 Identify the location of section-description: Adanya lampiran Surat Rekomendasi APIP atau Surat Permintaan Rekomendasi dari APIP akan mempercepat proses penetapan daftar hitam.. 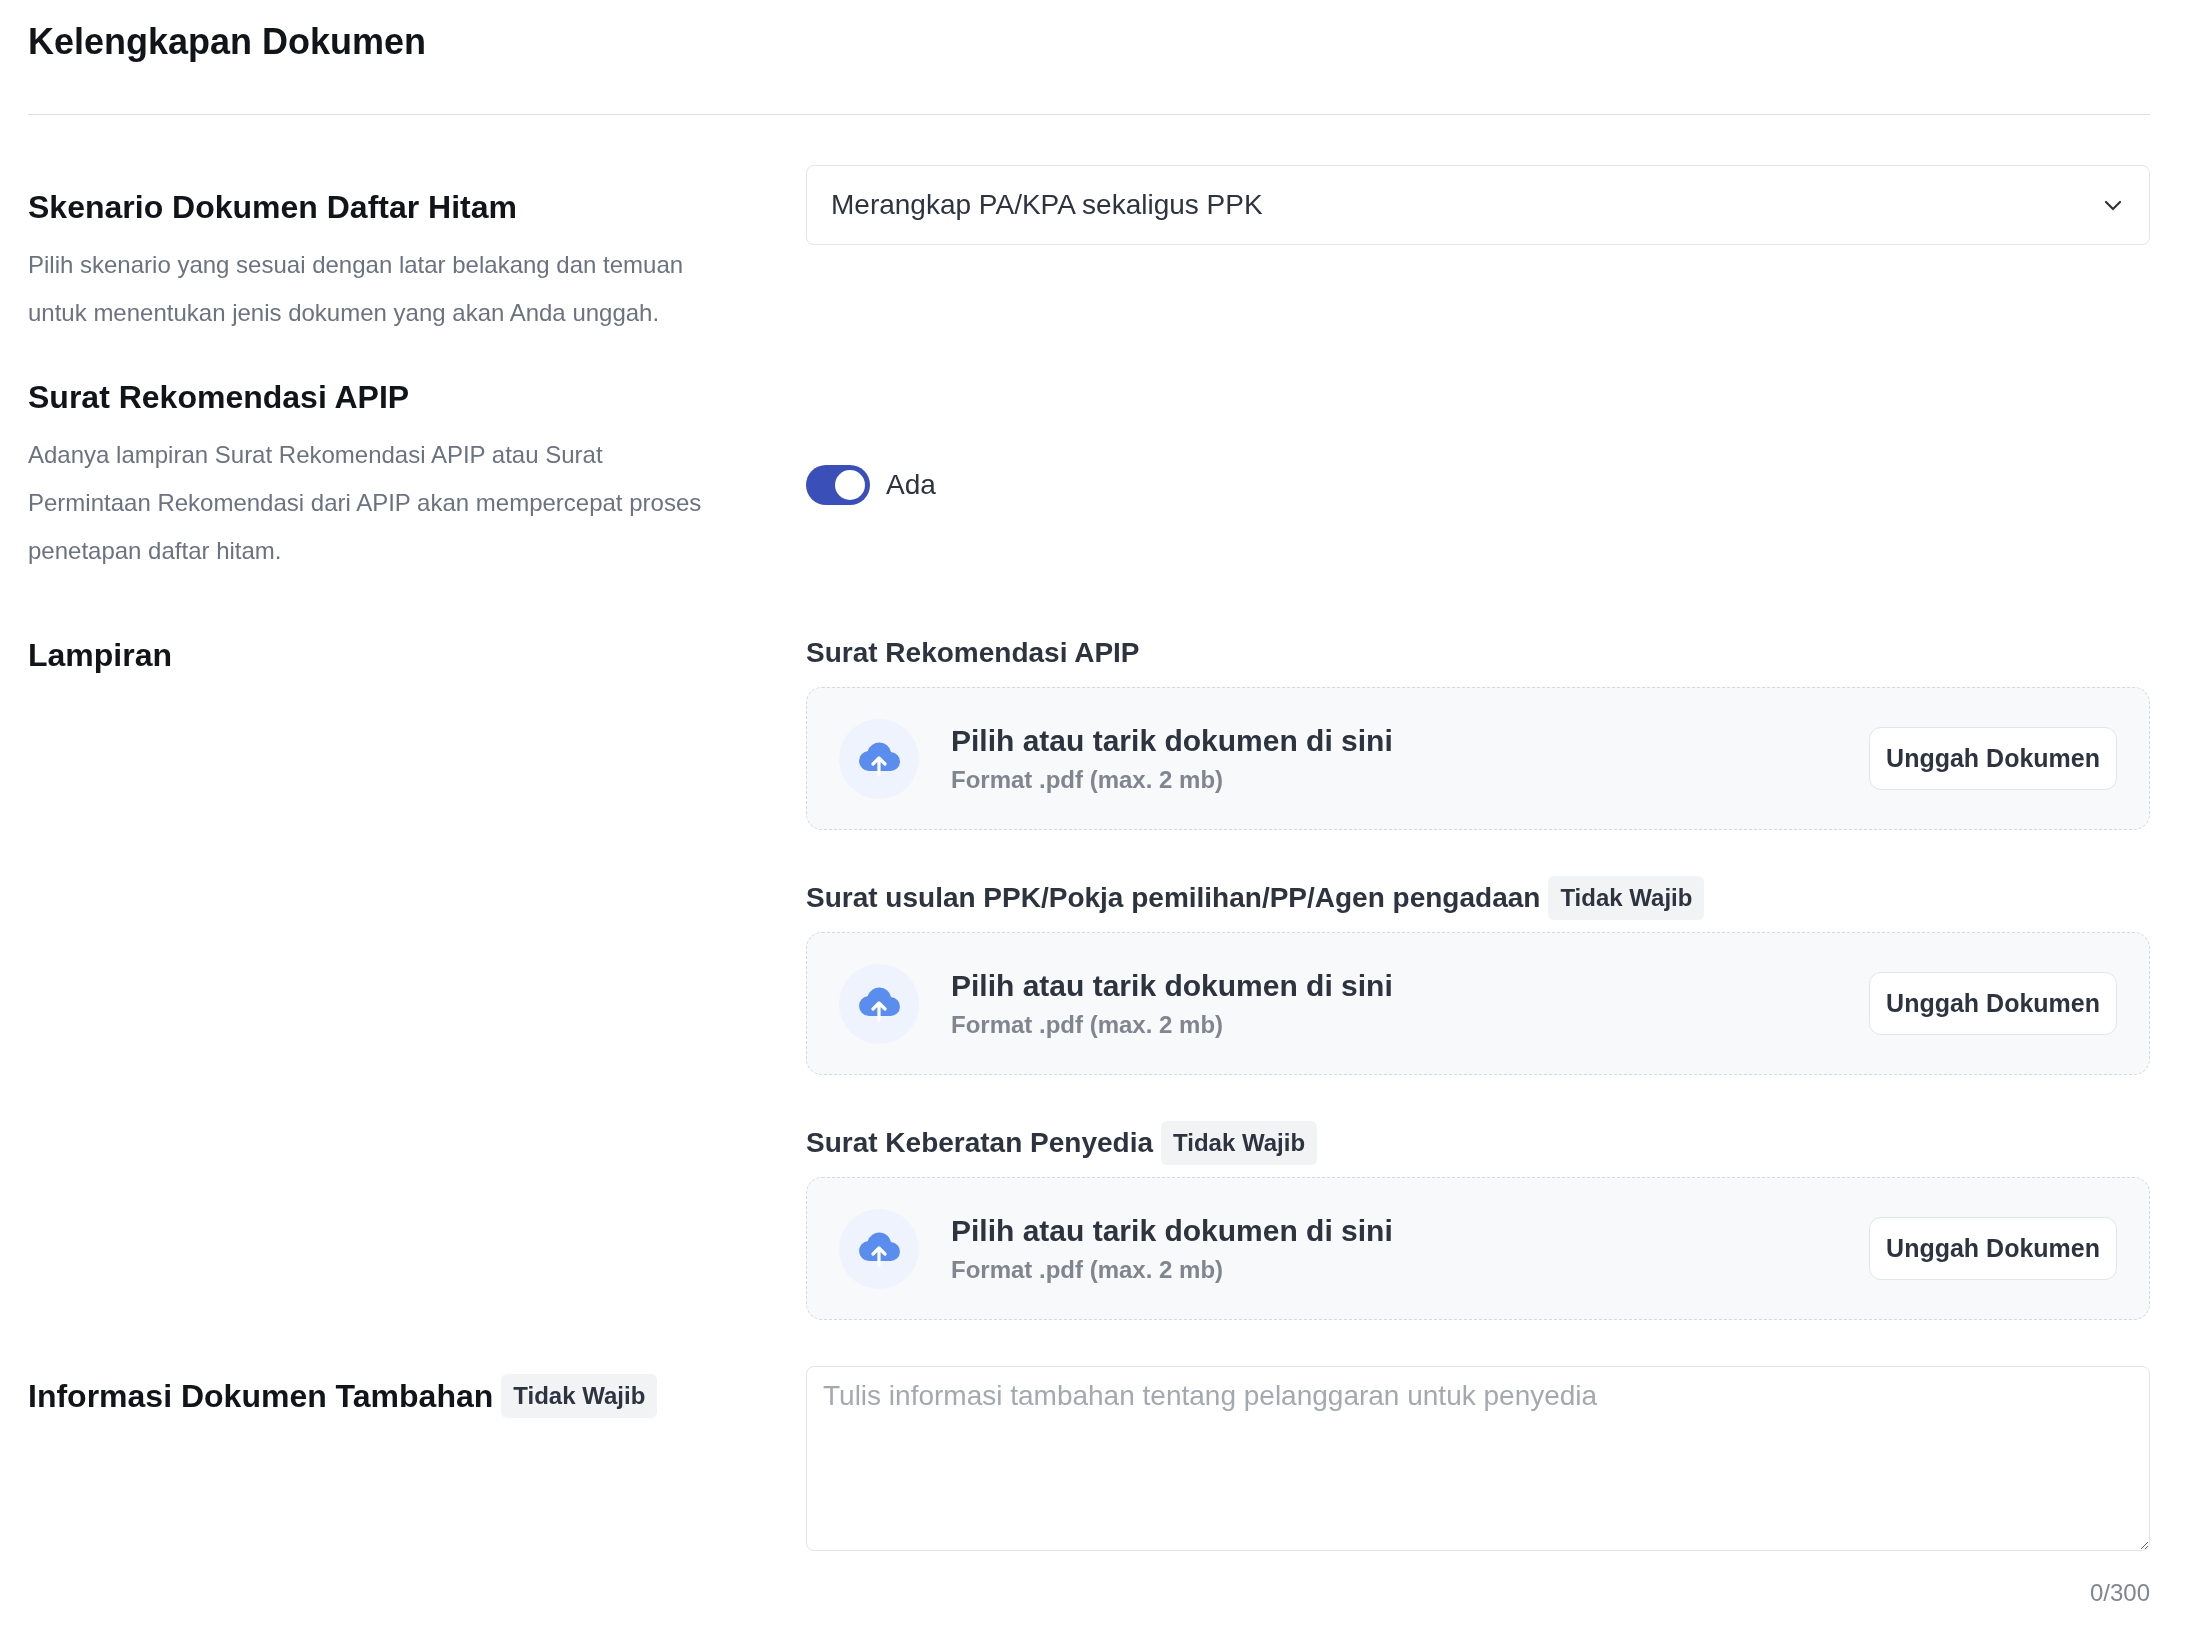
(365, 503).